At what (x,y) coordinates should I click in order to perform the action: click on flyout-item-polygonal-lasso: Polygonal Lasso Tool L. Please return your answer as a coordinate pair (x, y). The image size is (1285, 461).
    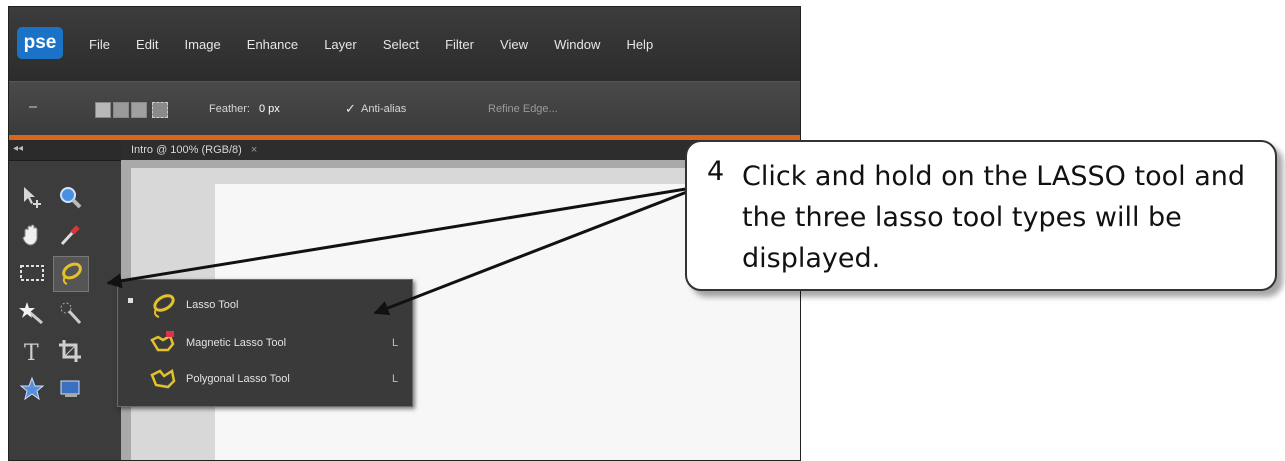
    Looking at the image, I should click on (265, 380).